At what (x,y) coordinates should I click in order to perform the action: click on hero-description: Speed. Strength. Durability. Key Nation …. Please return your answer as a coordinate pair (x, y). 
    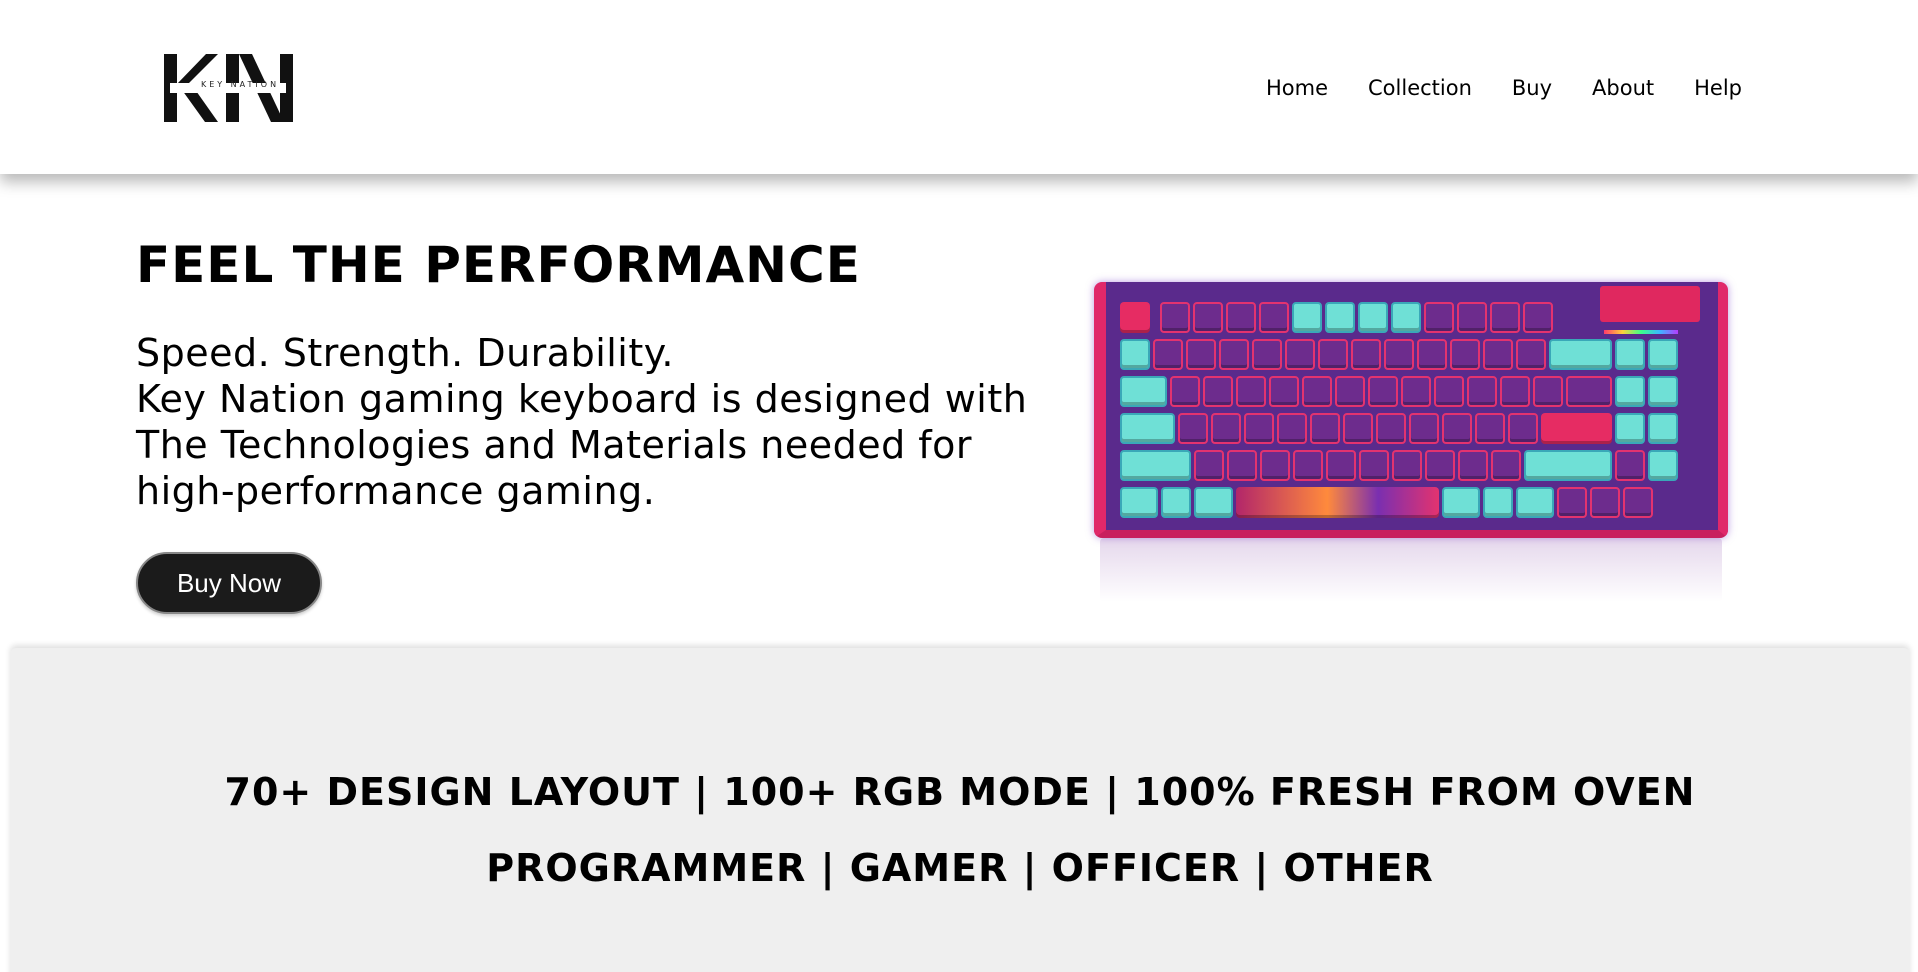
    Looking at the image, I should click on (586, 422).